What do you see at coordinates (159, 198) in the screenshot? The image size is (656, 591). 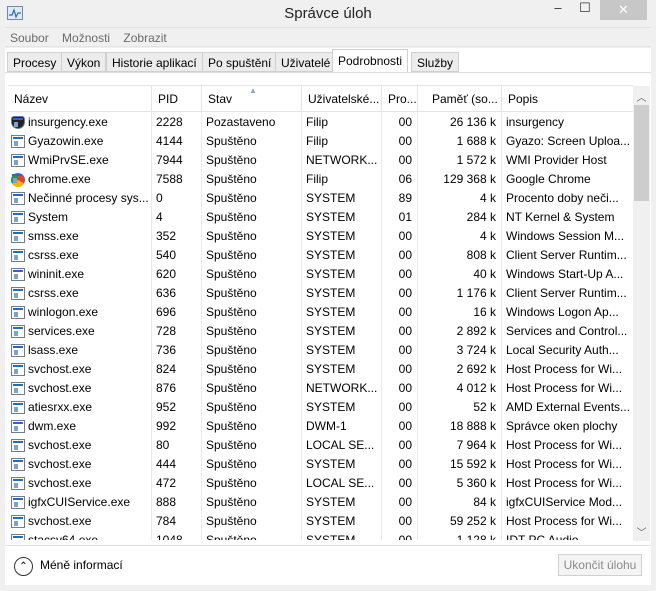 I see `pid: 0` at bounding box center [159, 198].